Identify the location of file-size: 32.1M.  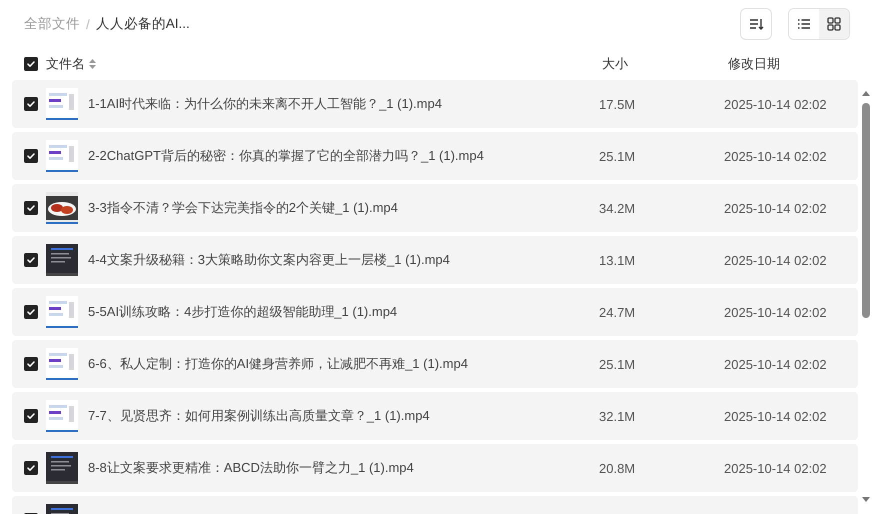
(617, 416).